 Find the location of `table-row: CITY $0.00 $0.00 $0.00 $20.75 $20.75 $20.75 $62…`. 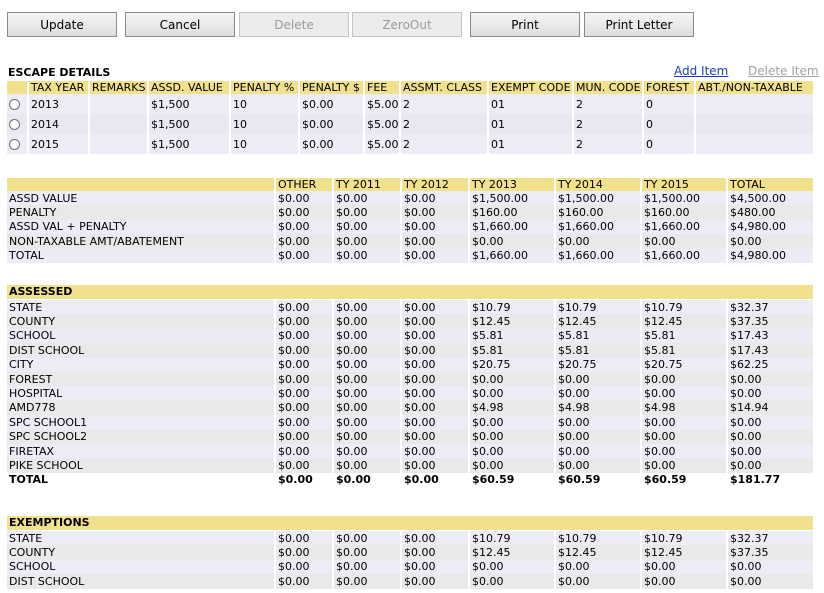

table-row: CITY $0.00 $0.00 $0.00 $20.75 $20.75 $20.75 $62… is located at coordinates (410, 364).